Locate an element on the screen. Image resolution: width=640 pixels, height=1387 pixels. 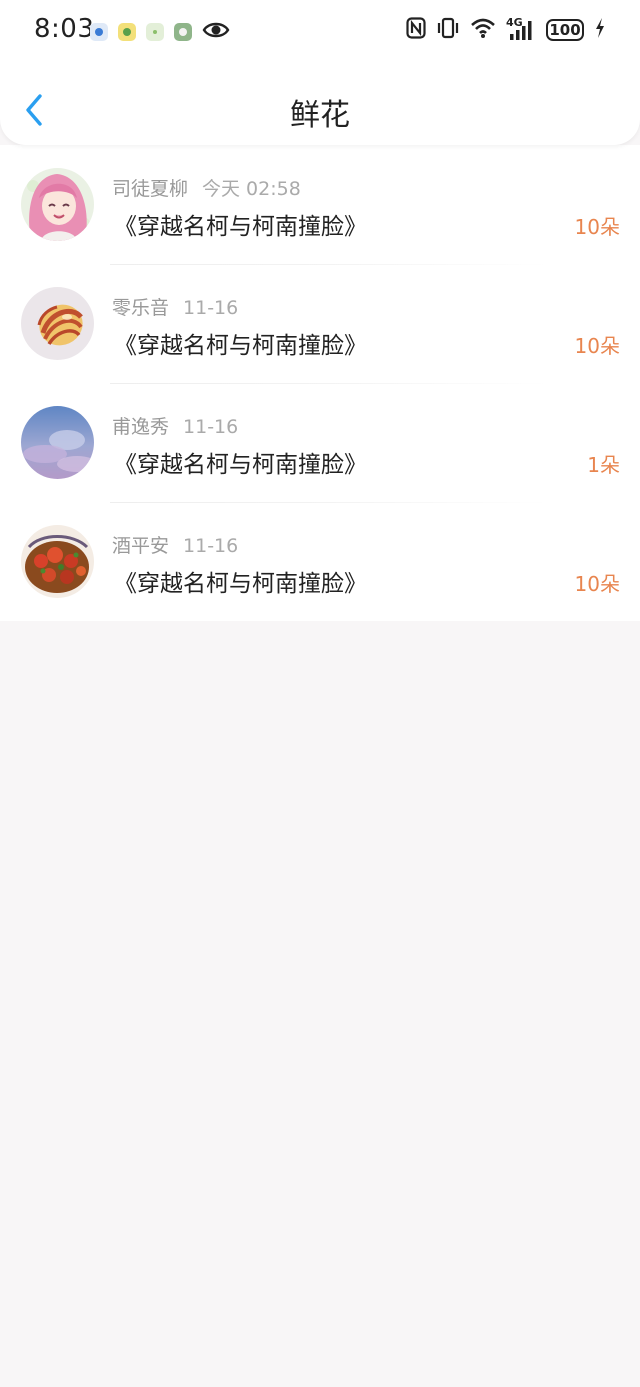
page-title: 鲜花 is located at coordinates (320, 115).